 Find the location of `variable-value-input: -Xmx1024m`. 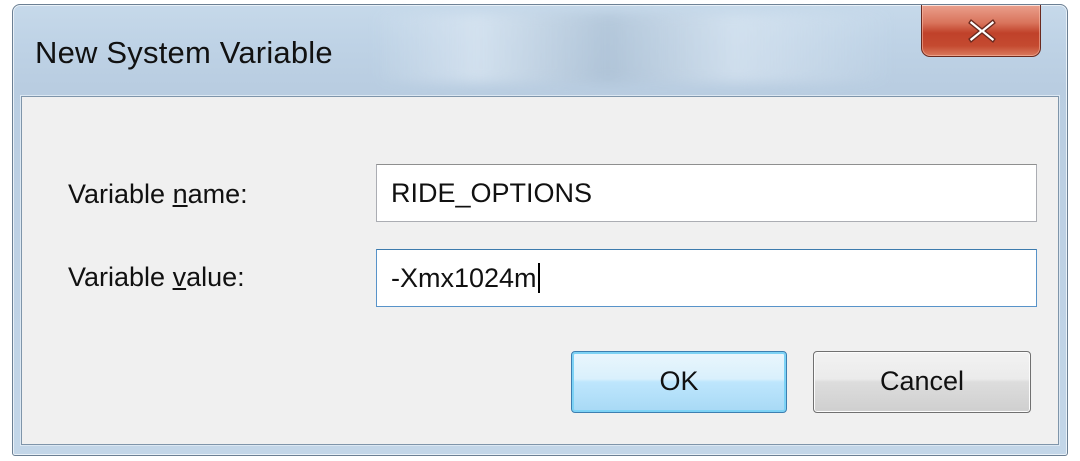

variable-value-input: -Xmx1024m is located at coordinates (706, 278).